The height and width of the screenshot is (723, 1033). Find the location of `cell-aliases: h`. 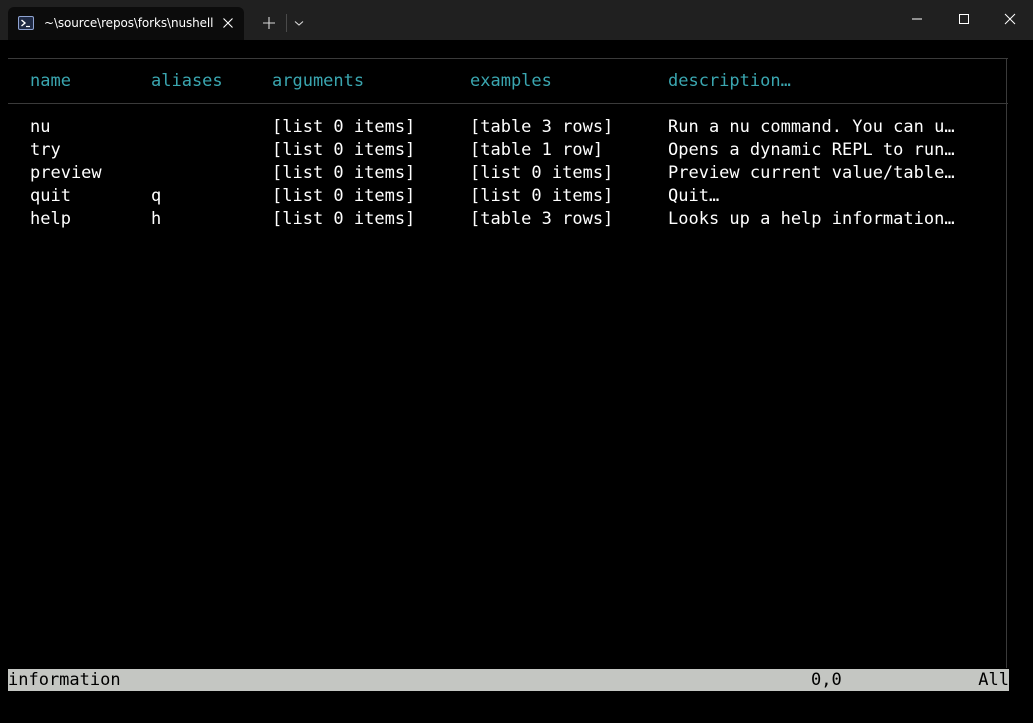

cell-aliases: h is located at coordinates (156, 219).